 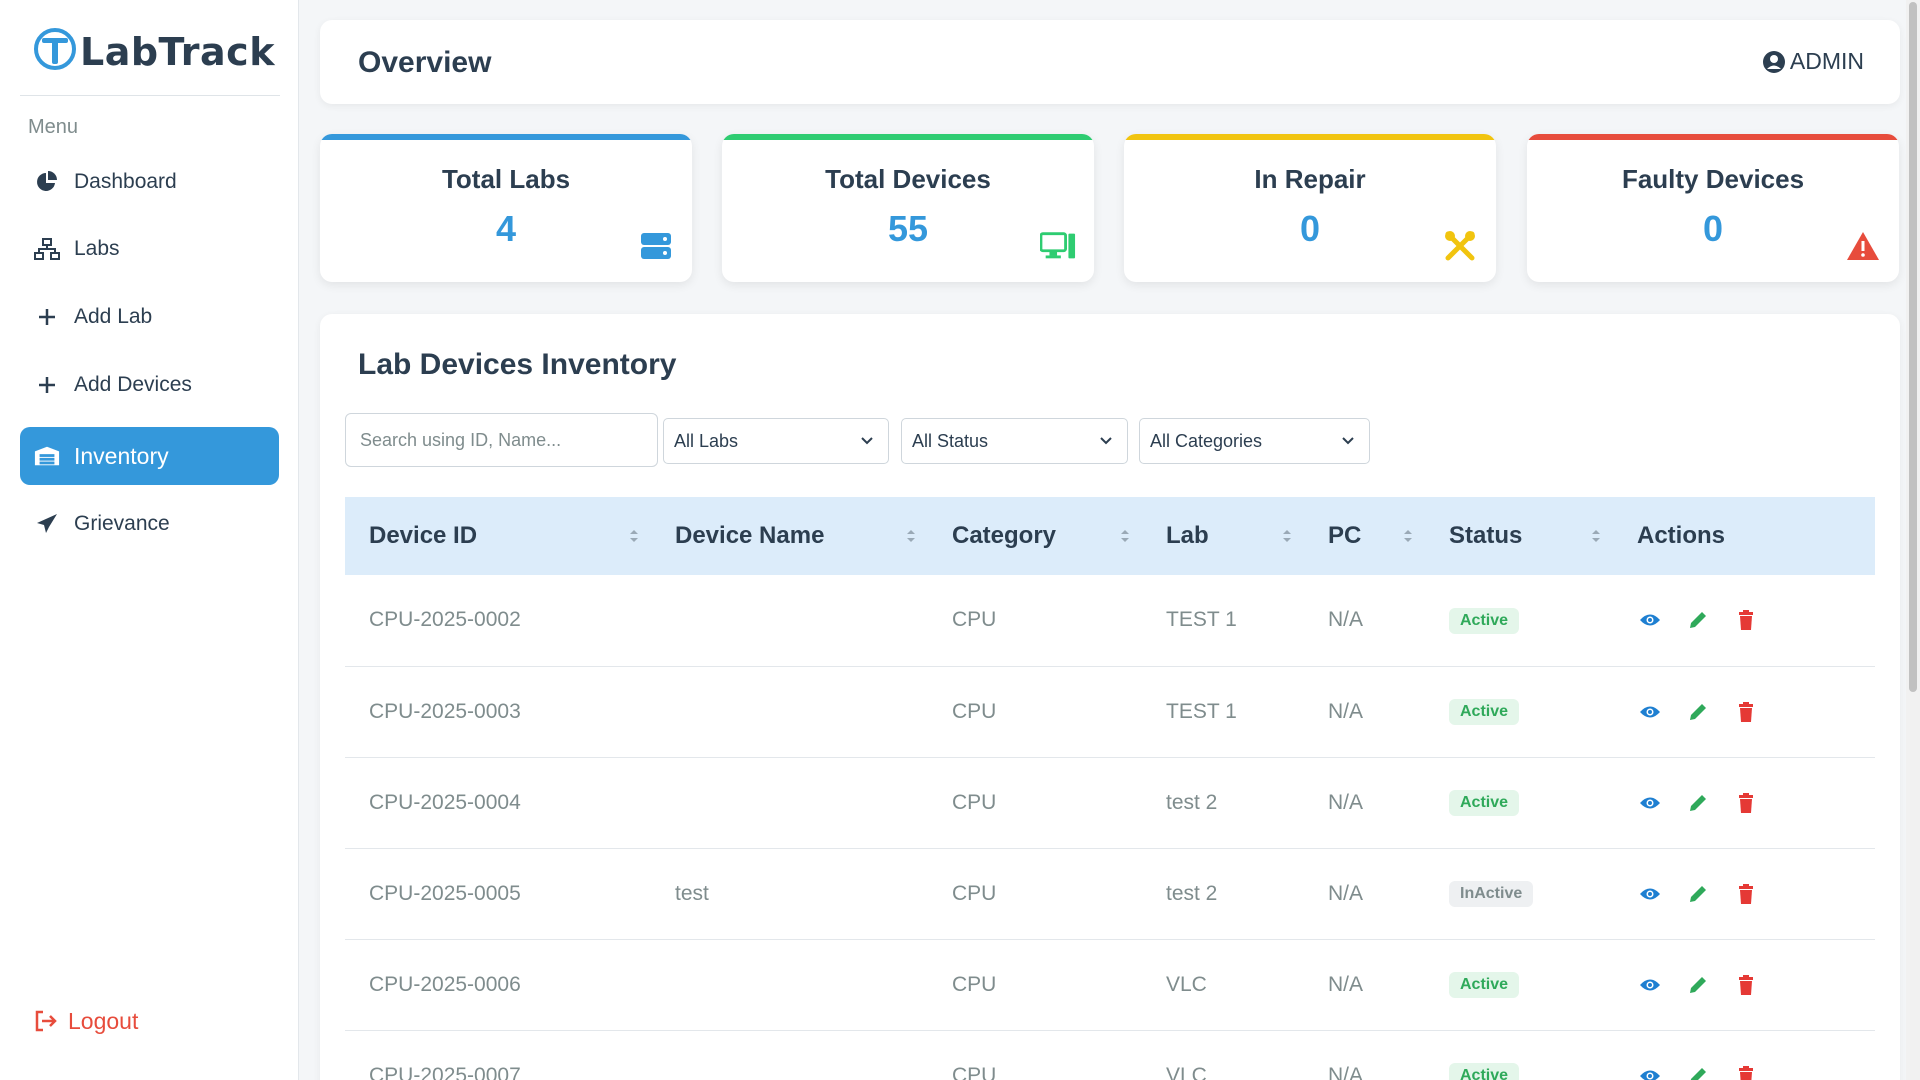 I want to click on desktop-icon, so click(x=1058, y=246).